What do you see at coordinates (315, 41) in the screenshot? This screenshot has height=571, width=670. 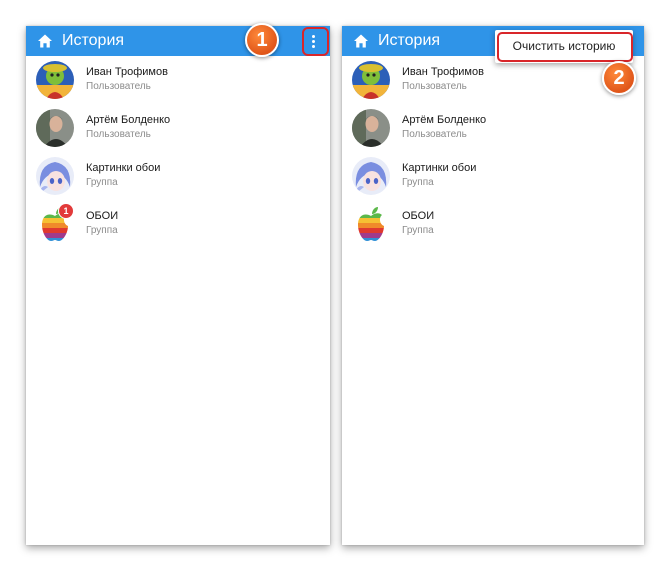 I see `menu-highlight-frame` at bounding box center [315, 41].